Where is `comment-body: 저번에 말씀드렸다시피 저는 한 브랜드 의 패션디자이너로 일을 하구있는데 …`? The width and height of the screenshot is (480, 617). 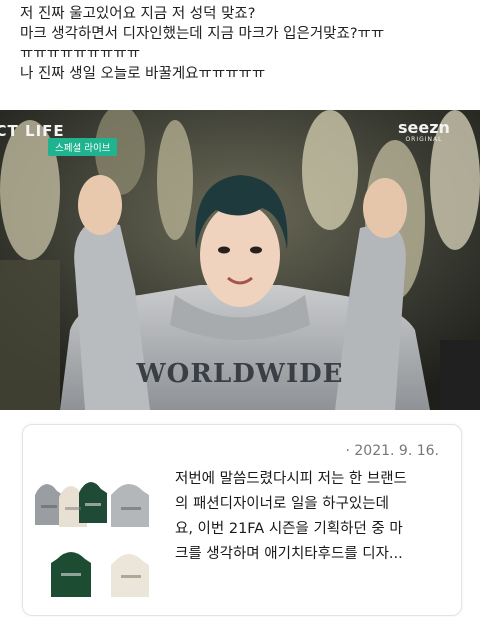 comment-body: 저번에 말씀드렸다시피 저는 한 브랜드 의 패션디자이너로 일을 하구있는데 … is located at coordinates (315, 517).